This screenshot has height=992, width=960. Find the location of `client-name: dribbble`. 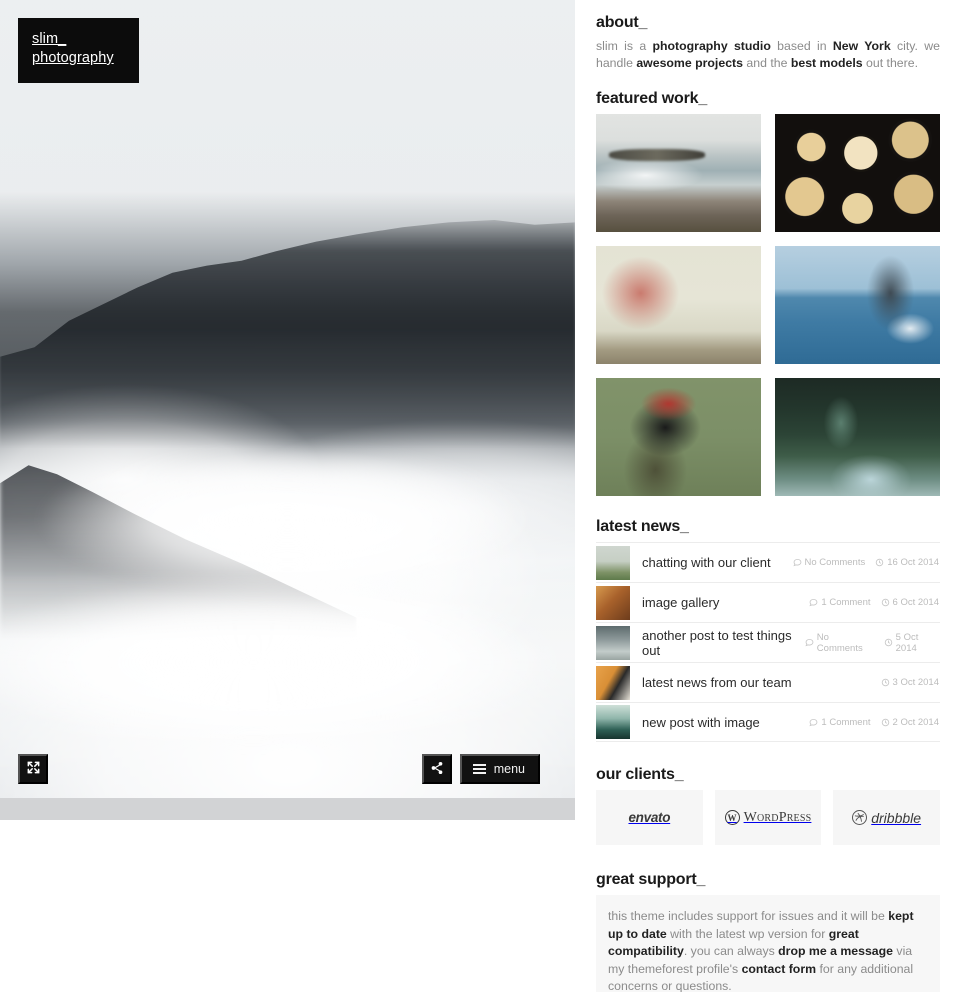

client-name: dribbble is located at coordinates (896, 817).